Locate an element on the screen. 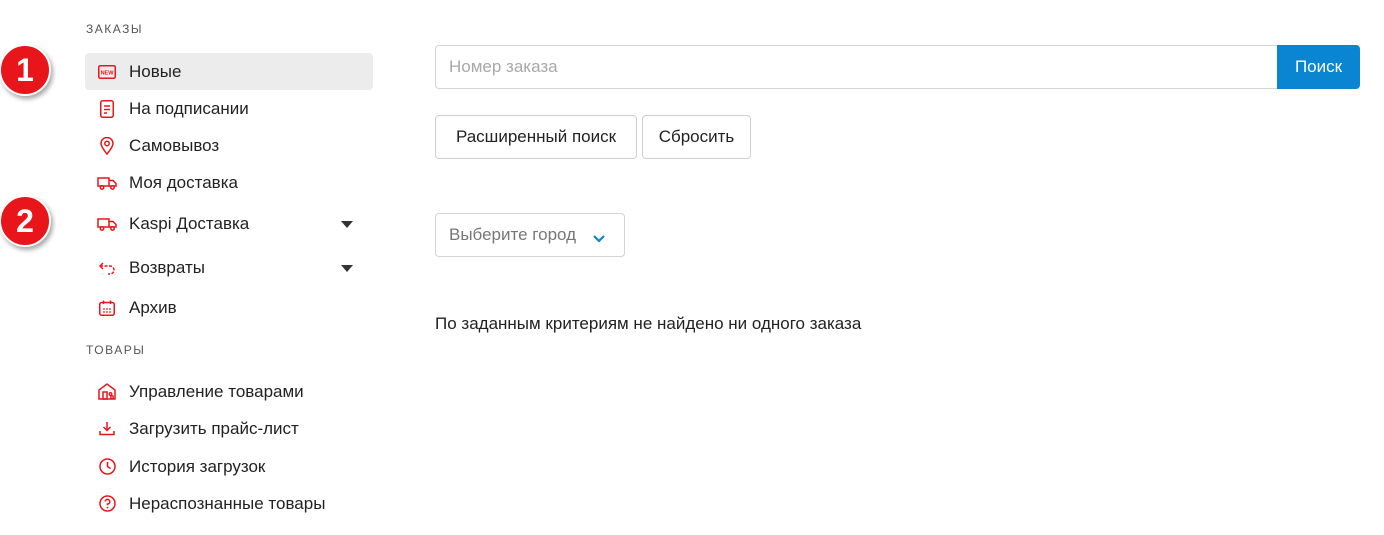  sidebar-item-upload-pricelist: Загрузить прайс-лист is located at coordinates (229, 428).